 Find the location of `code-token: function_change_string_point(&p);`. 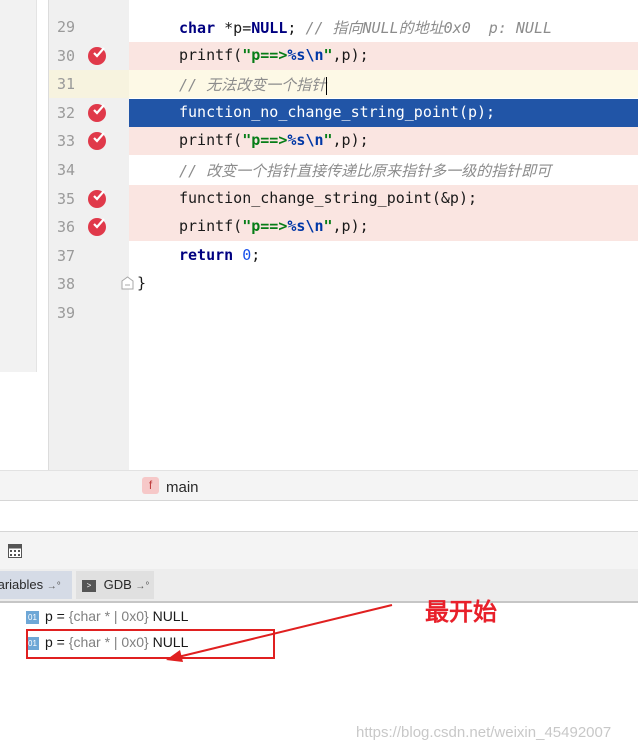

code-token: function_change_string_point(&p); is located at coordinates (328, 197).